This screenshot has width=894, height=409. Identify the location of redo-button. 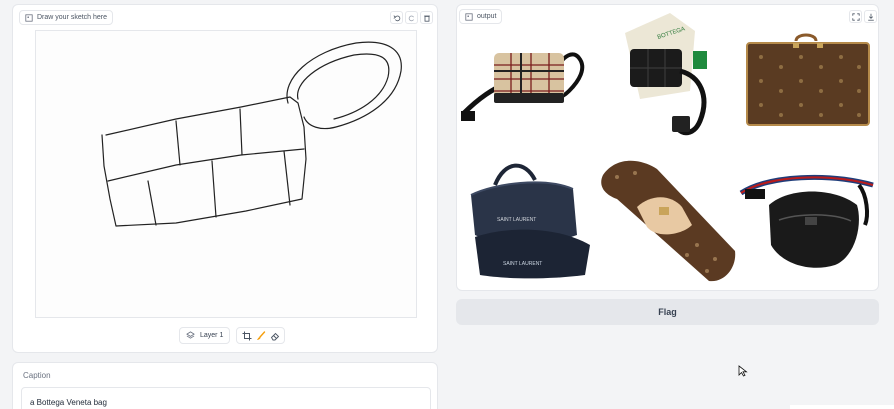
(411, 17).